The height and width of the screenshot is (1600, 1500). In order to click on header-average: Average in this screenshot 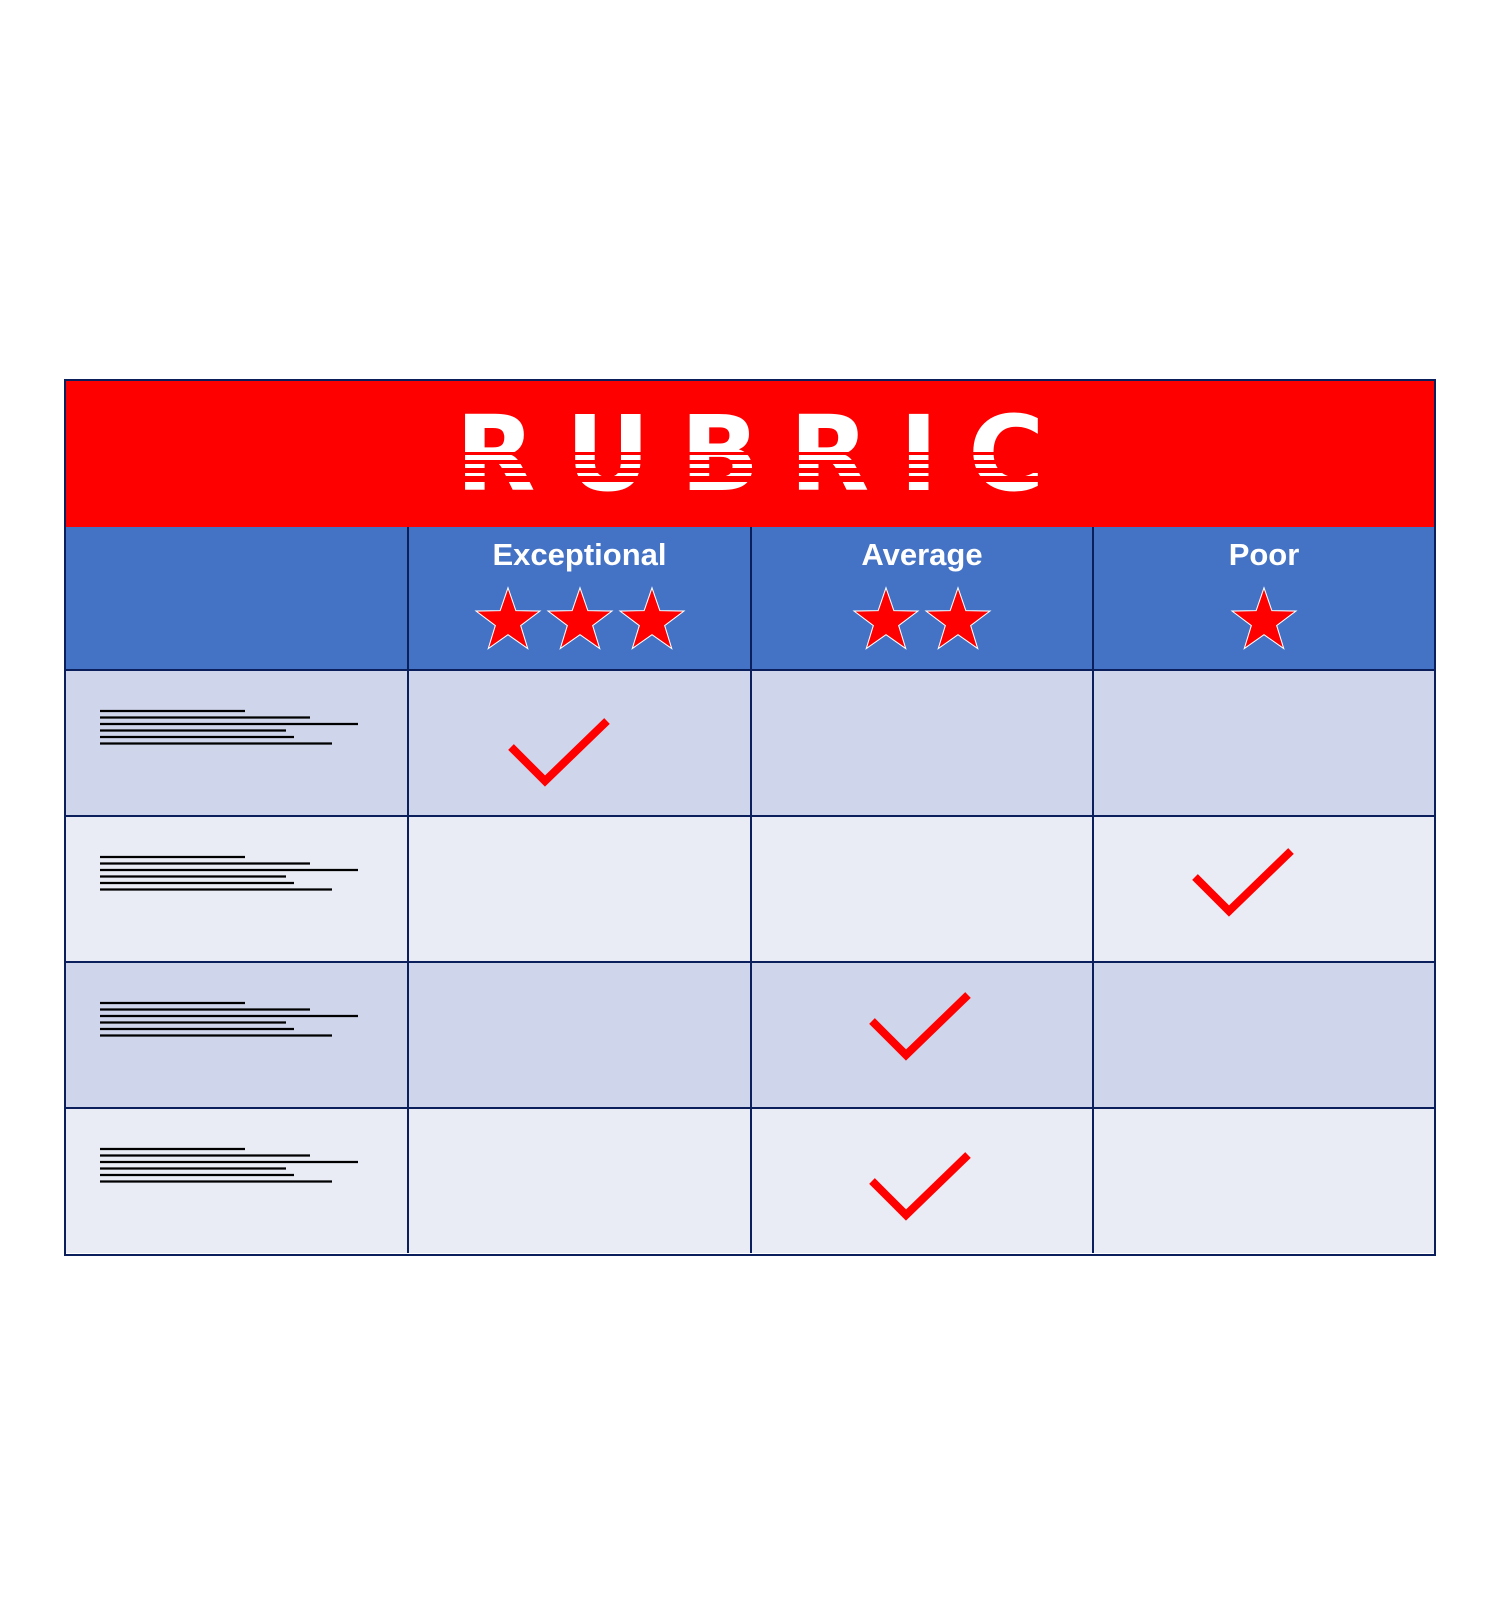, I will do `click(923, 599)`.